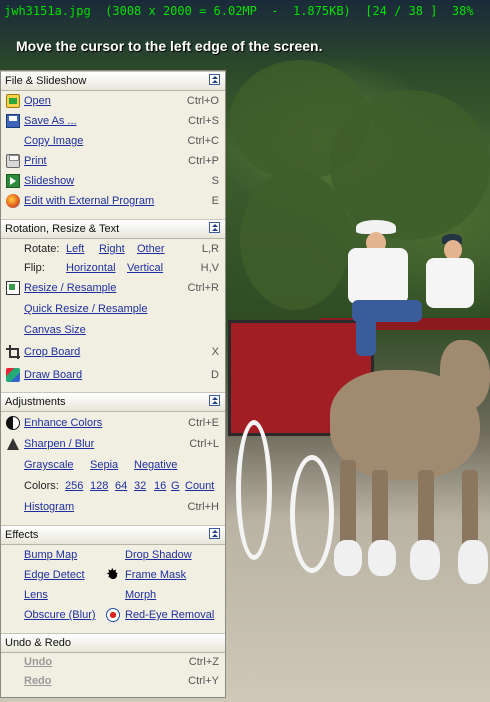 This screenshot has height=702, width=490. I want to click on copy-image-link: Copy Image, so click(53, 141).